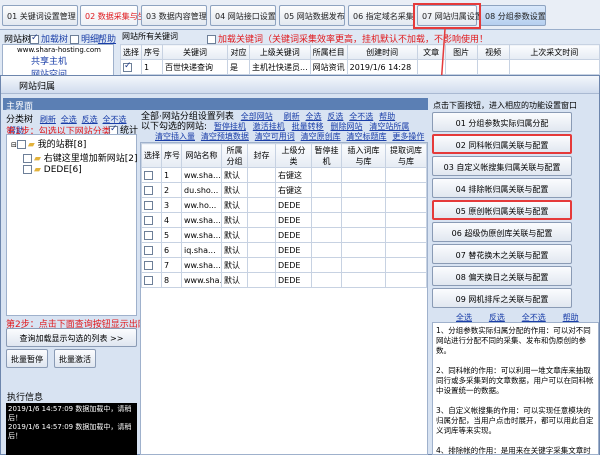 Image resolution: width=600 pixels, height=455 pixels. What do you see at coordinates (314, 116) in the screenshot?
I see `mid-select-all-link: 全选` at bounding box center [314, 116].